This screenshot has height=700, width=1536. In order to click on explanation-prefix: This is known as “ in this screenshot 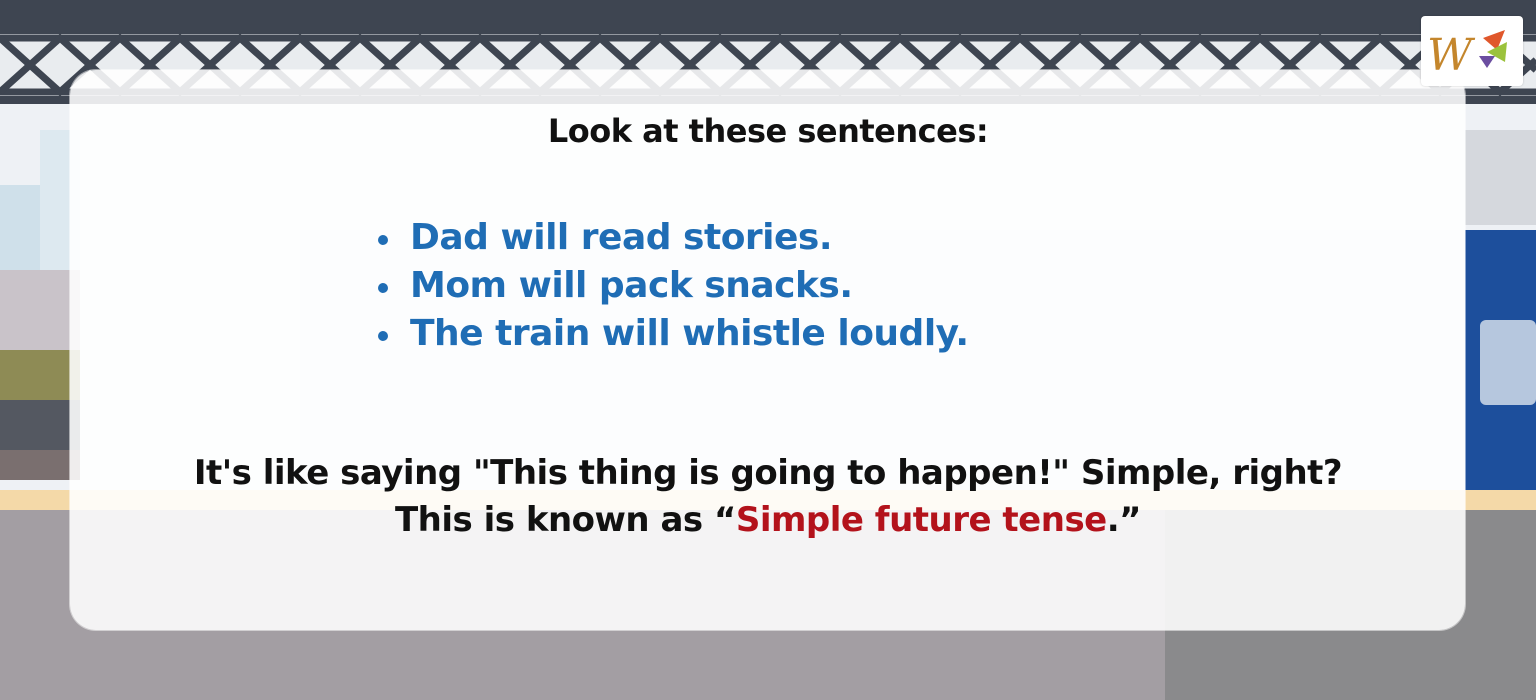, I will do `click(565, 520)`.